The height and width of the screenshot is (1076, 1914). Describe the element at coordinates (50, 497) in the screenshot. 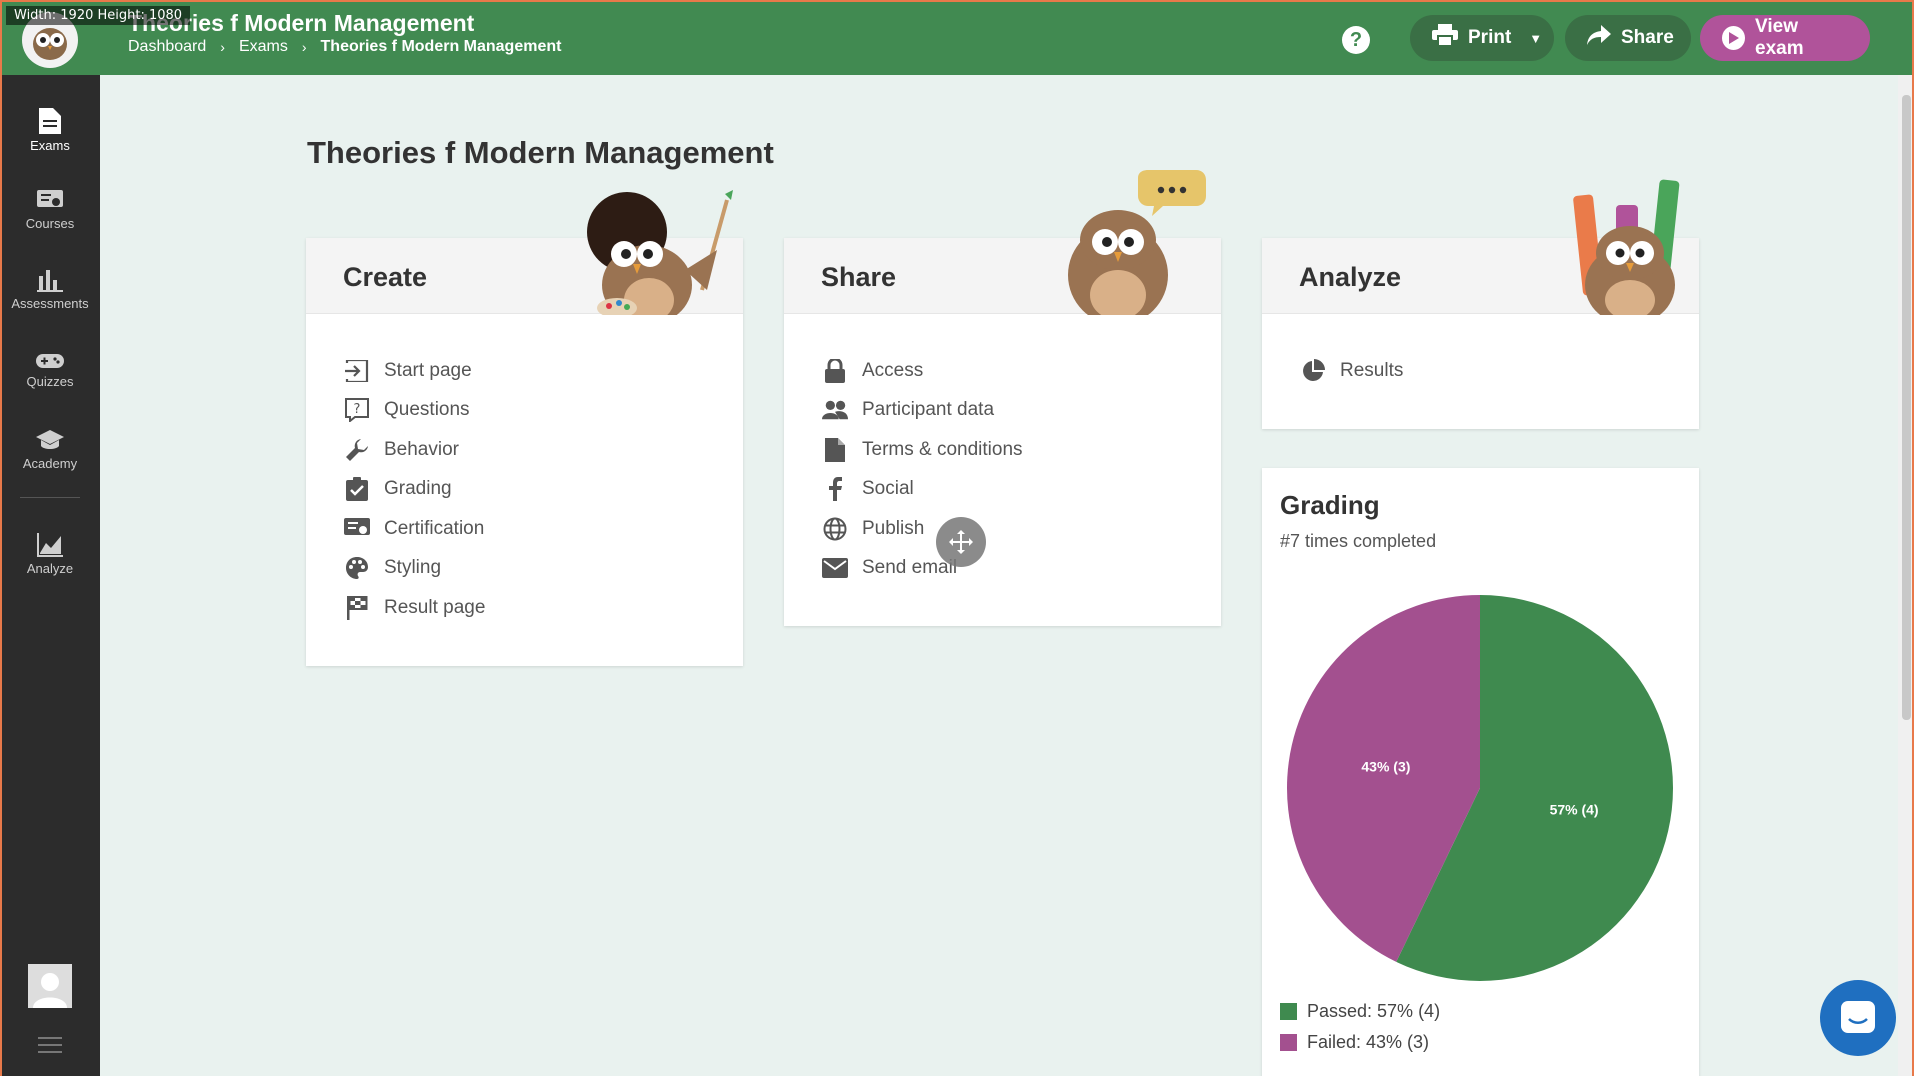

I see `sidebar-divider` at that location.